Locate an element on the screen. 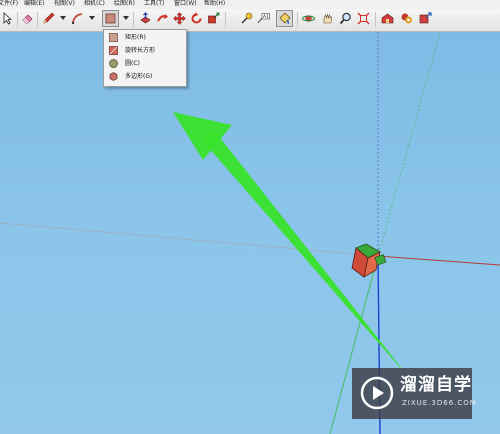  toolbar: A1 is located at coordinates (250, 20).